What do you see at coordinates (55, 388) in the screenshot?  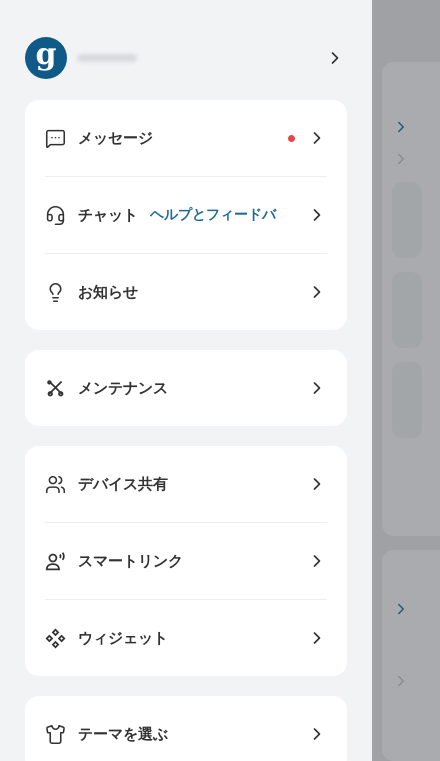 I see `tools-icon` at bounding box center [55, 388].